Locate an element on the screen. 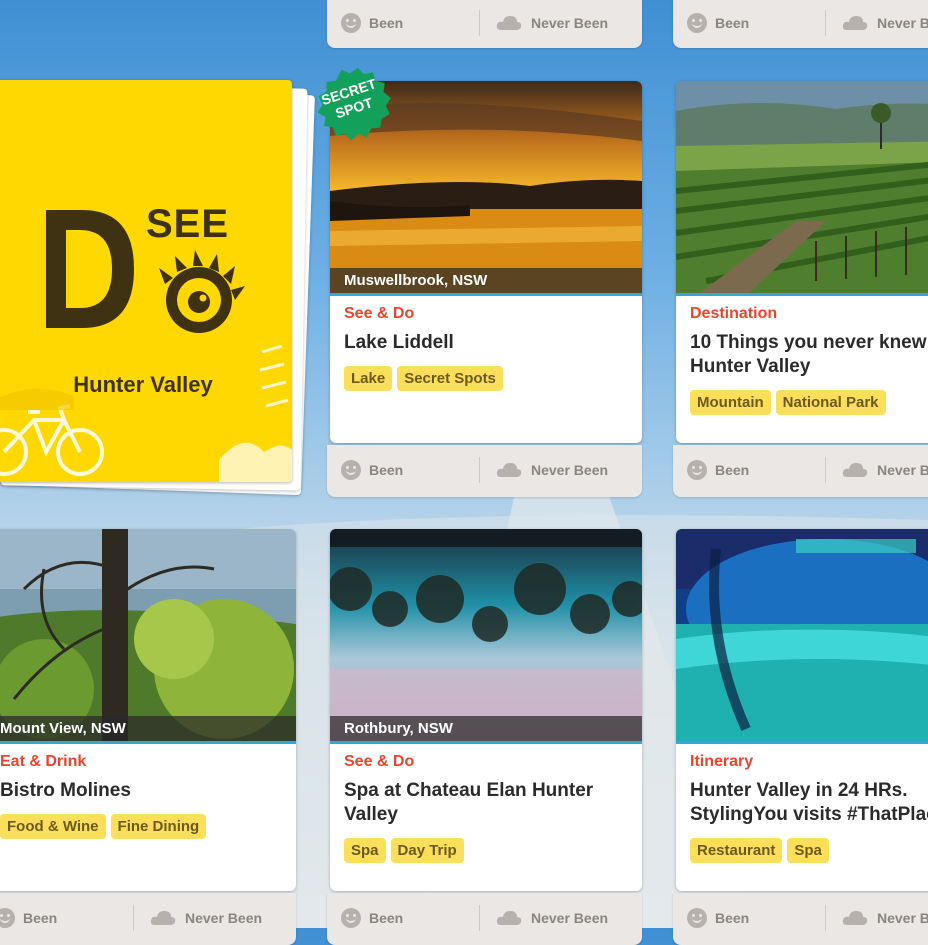  location-label: Mount View, NSW is located at coordinates (148, 730).